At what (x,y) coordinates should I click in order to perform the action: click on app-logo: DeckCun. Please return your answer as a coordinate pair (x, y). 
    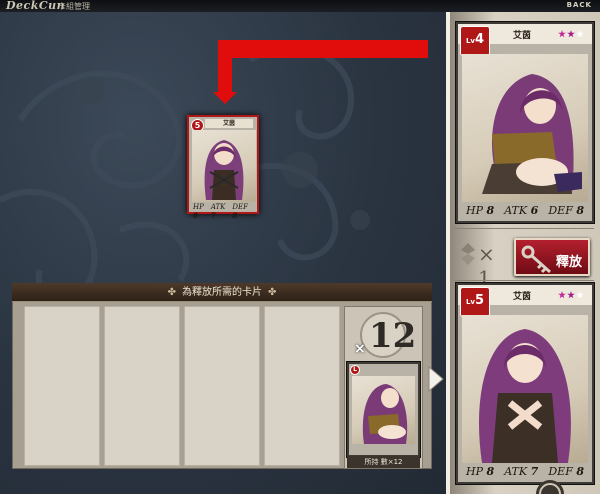
    Looking at the image, I should click on (36, 6).